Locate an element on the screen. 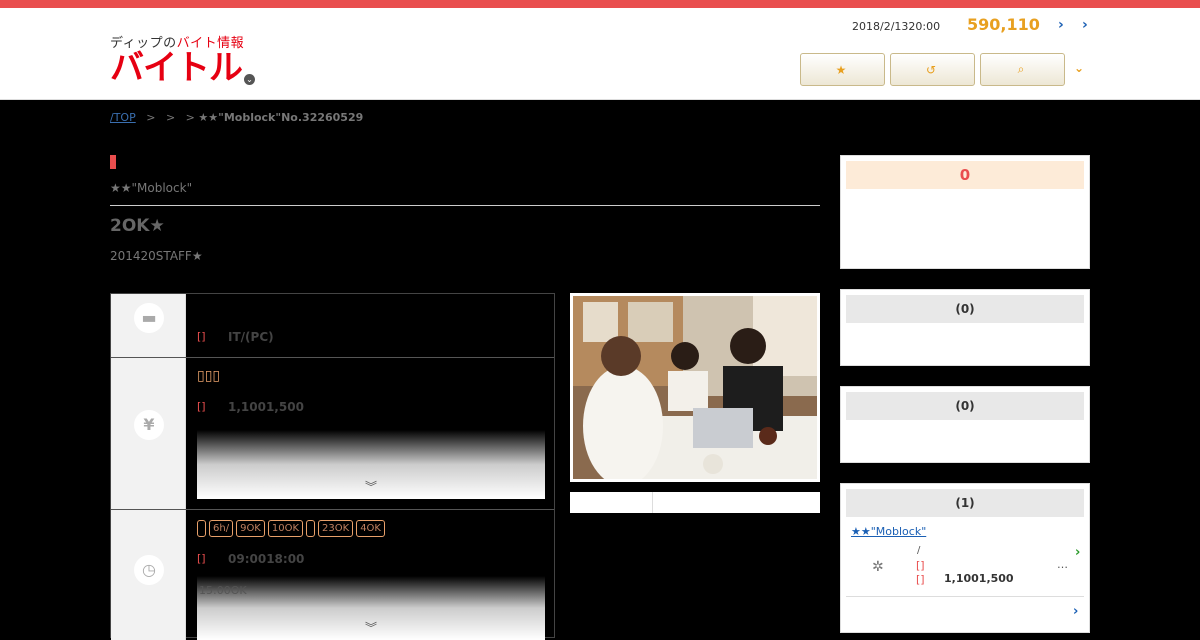 The height and width of the screenshot is (640, 1200). search-icon: ⌕ is located at coordinates (1021, 69).